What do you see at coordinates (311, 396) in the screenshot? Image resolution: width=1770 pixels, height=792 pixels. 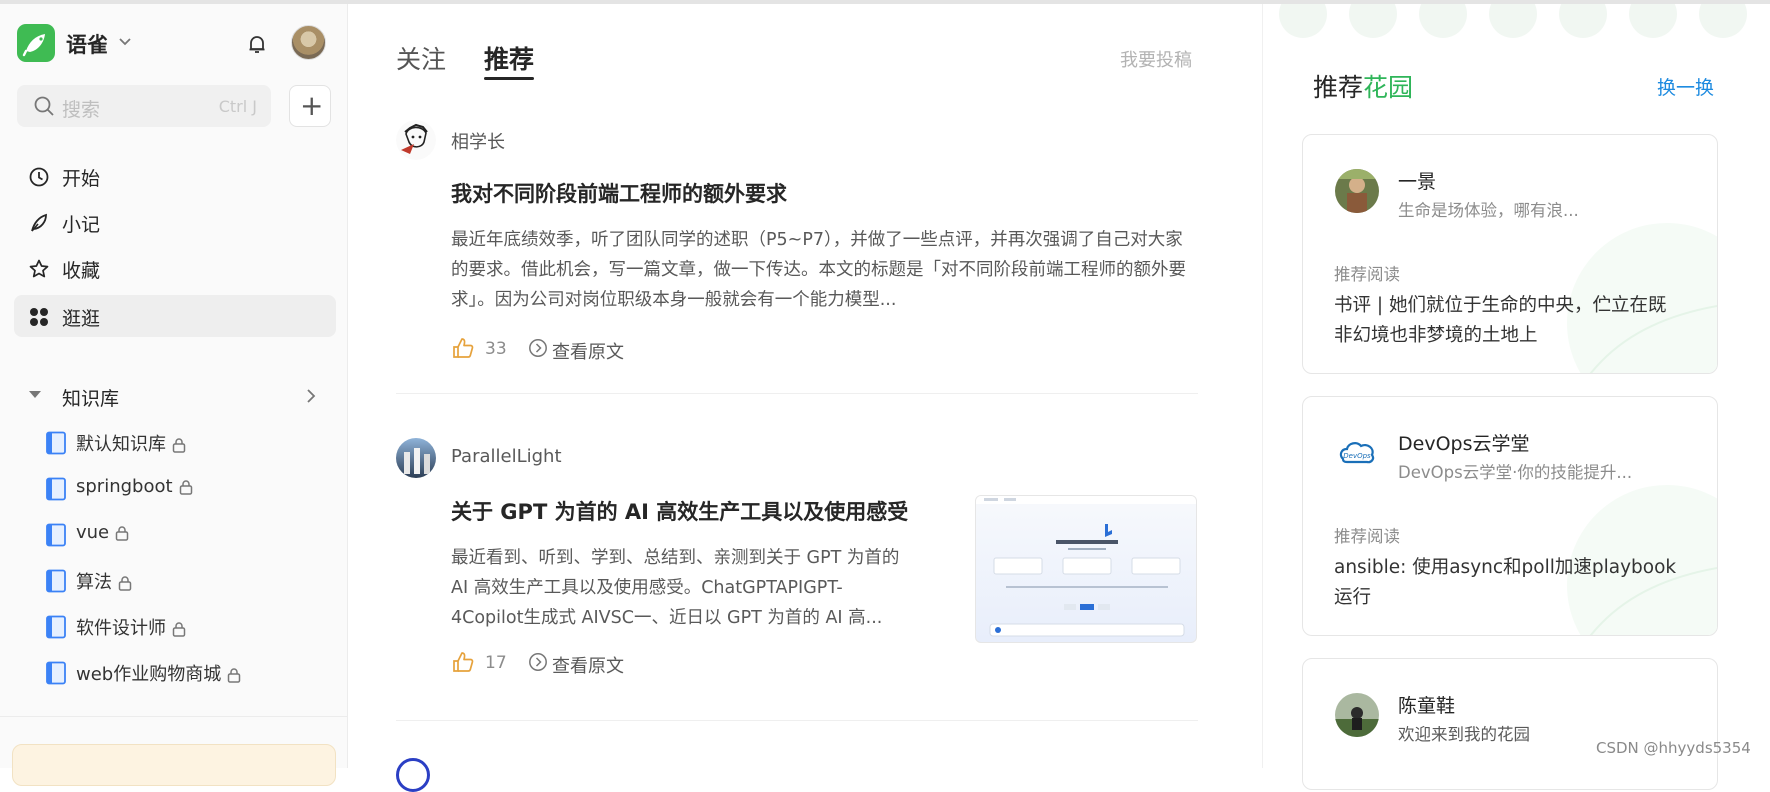 I see `chevron-right-icon` at bounding box center [311, 396].